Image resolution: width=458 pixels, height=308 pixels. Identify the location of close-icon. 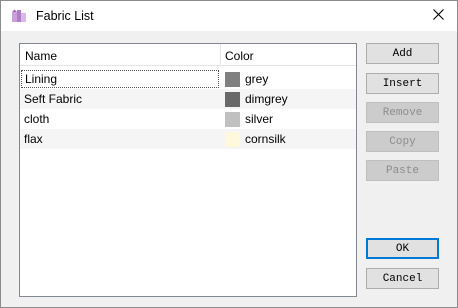
(438, 16).